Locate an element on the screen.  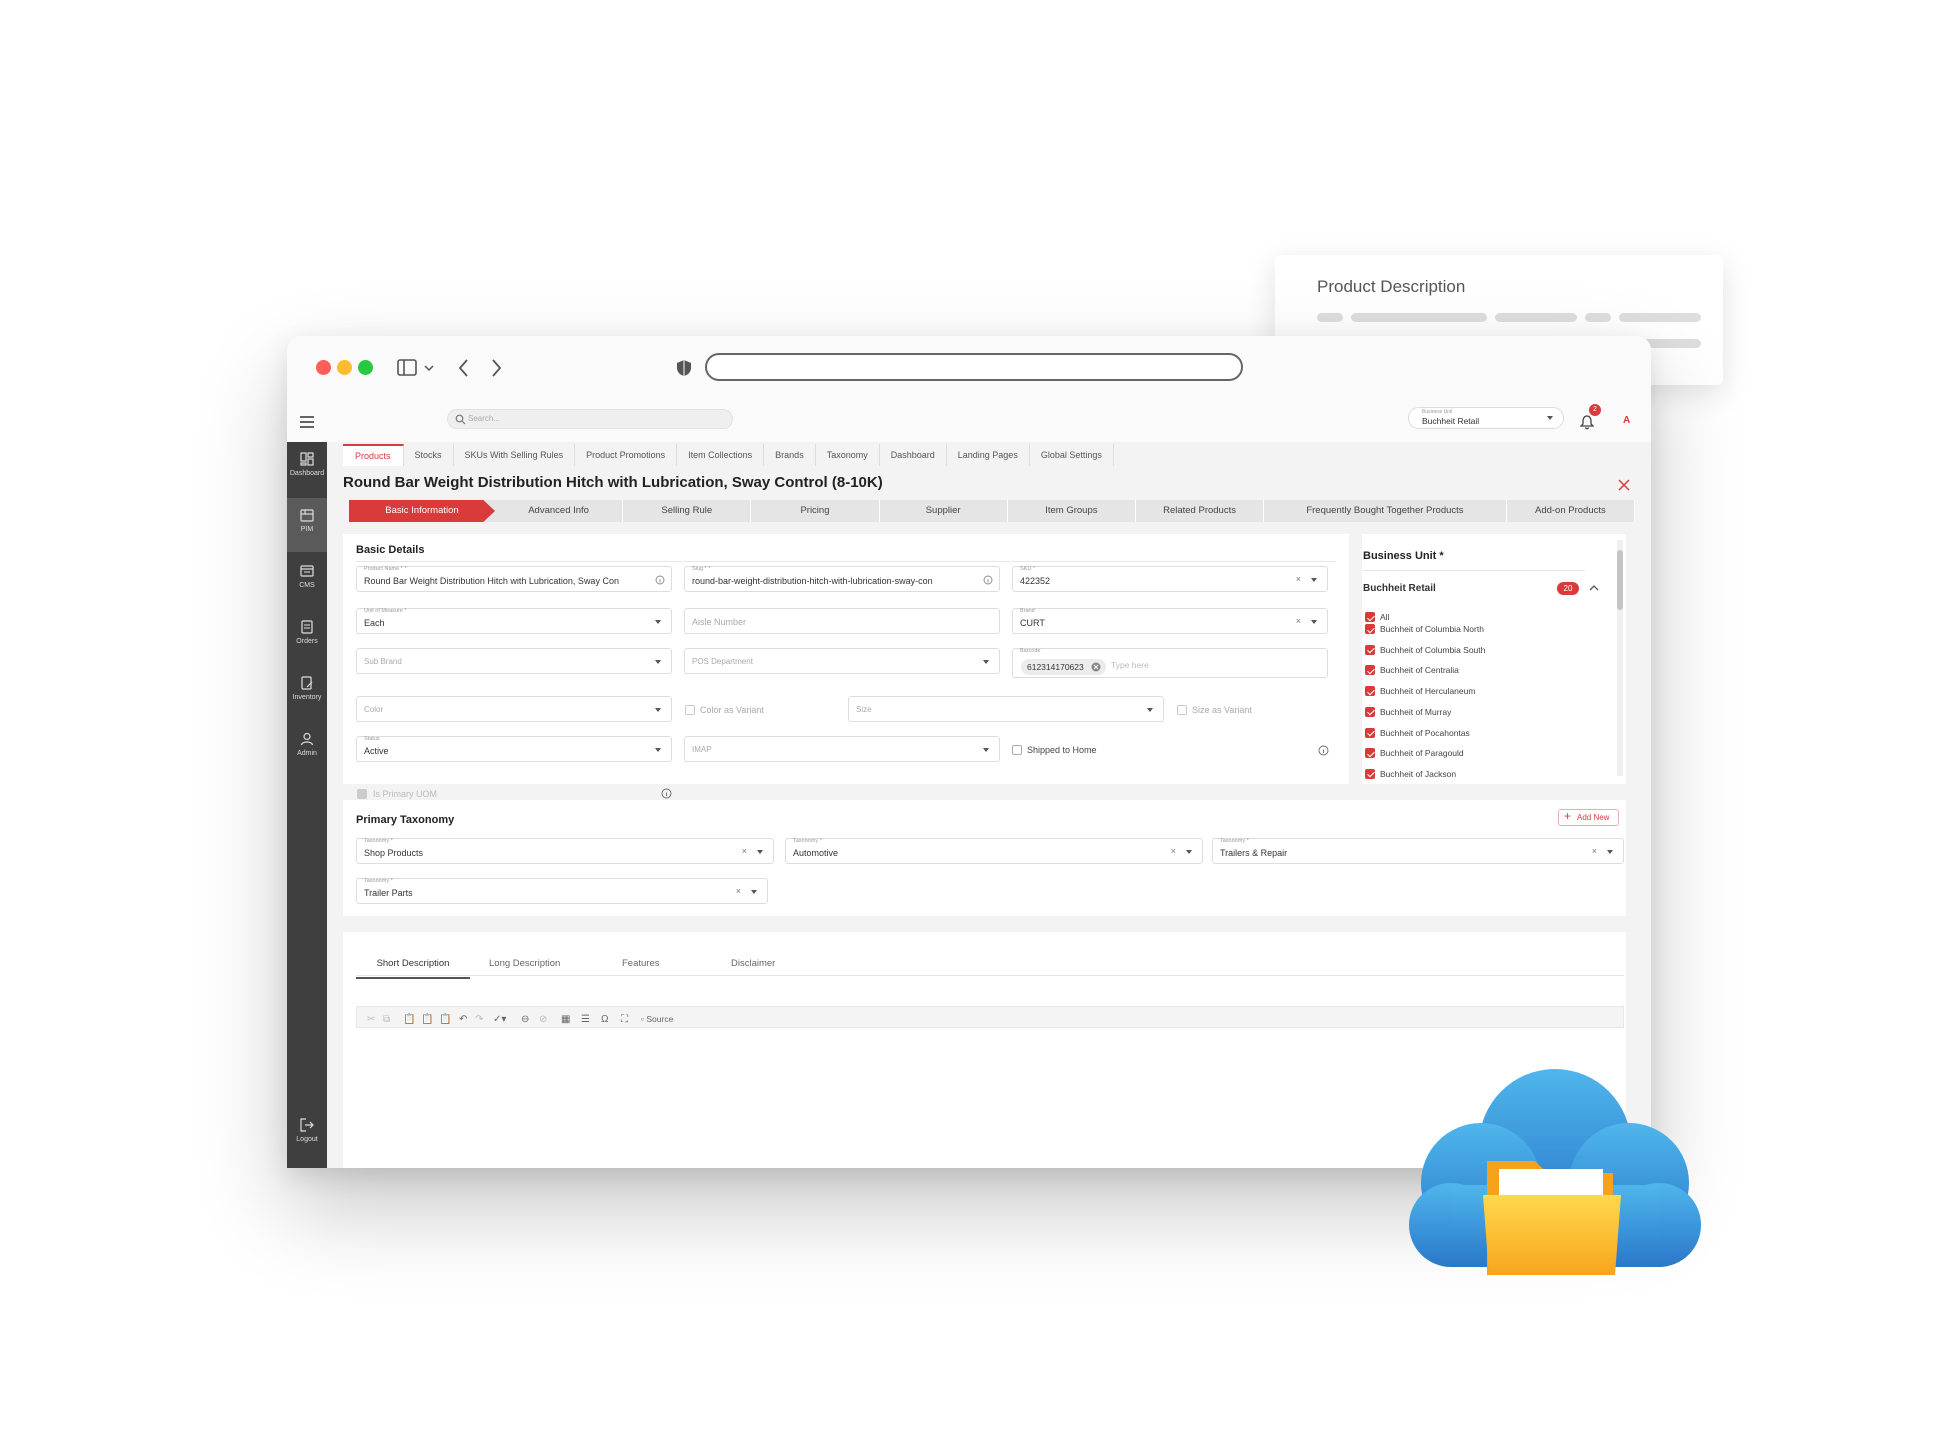
barcode-chip: 612314170623 is located at coordinates (1063, 667).